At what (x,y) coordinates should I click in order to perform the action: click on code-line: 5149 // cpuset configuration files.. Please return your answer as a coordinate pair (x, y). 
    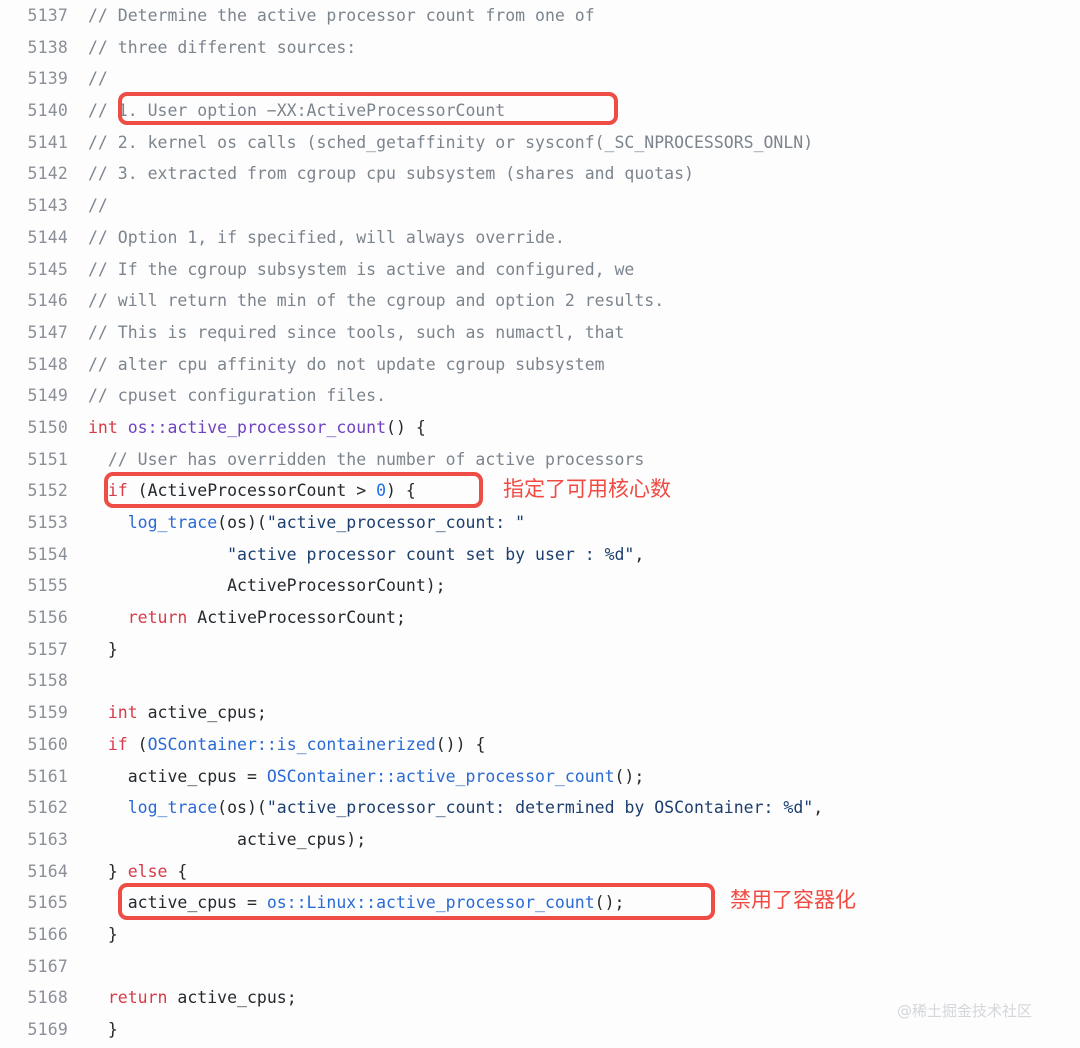
    Looking at the image, I should click on (540, 396).